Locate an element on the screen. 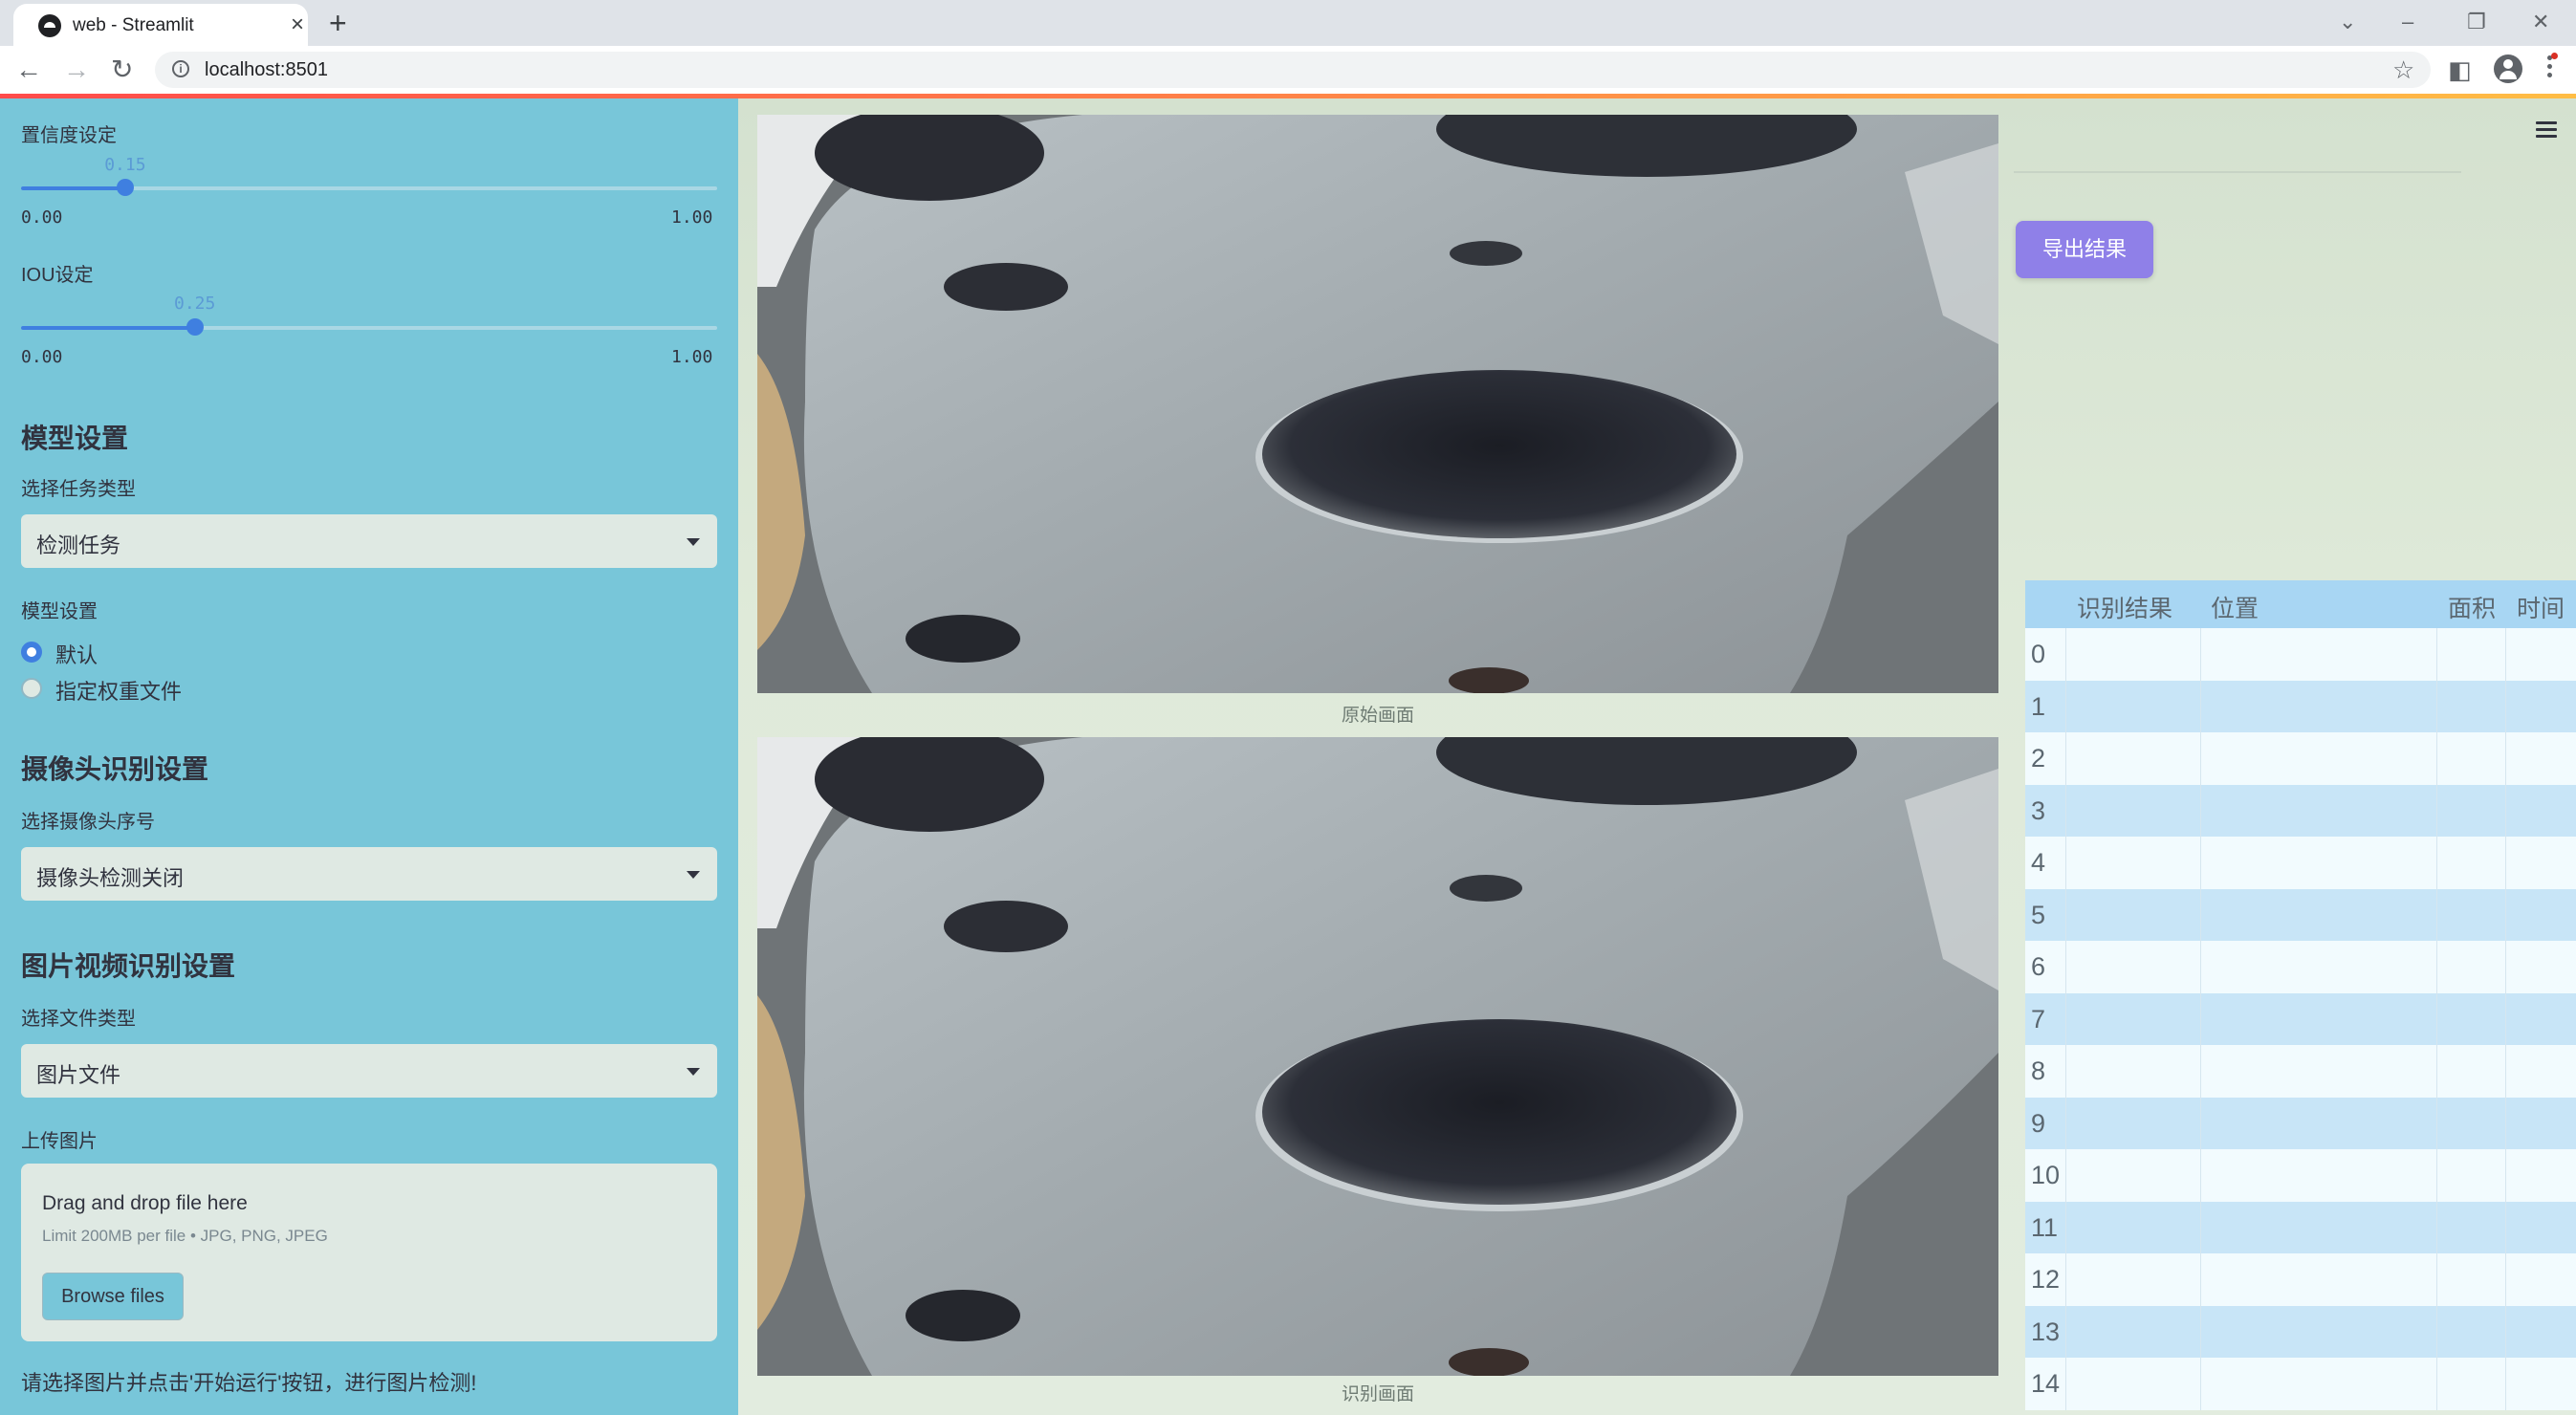 Image resolution: width=2576 pixels, height=1415 pixels. file-type-label: 选择文件类型 is located at coordinates (78, 1019).